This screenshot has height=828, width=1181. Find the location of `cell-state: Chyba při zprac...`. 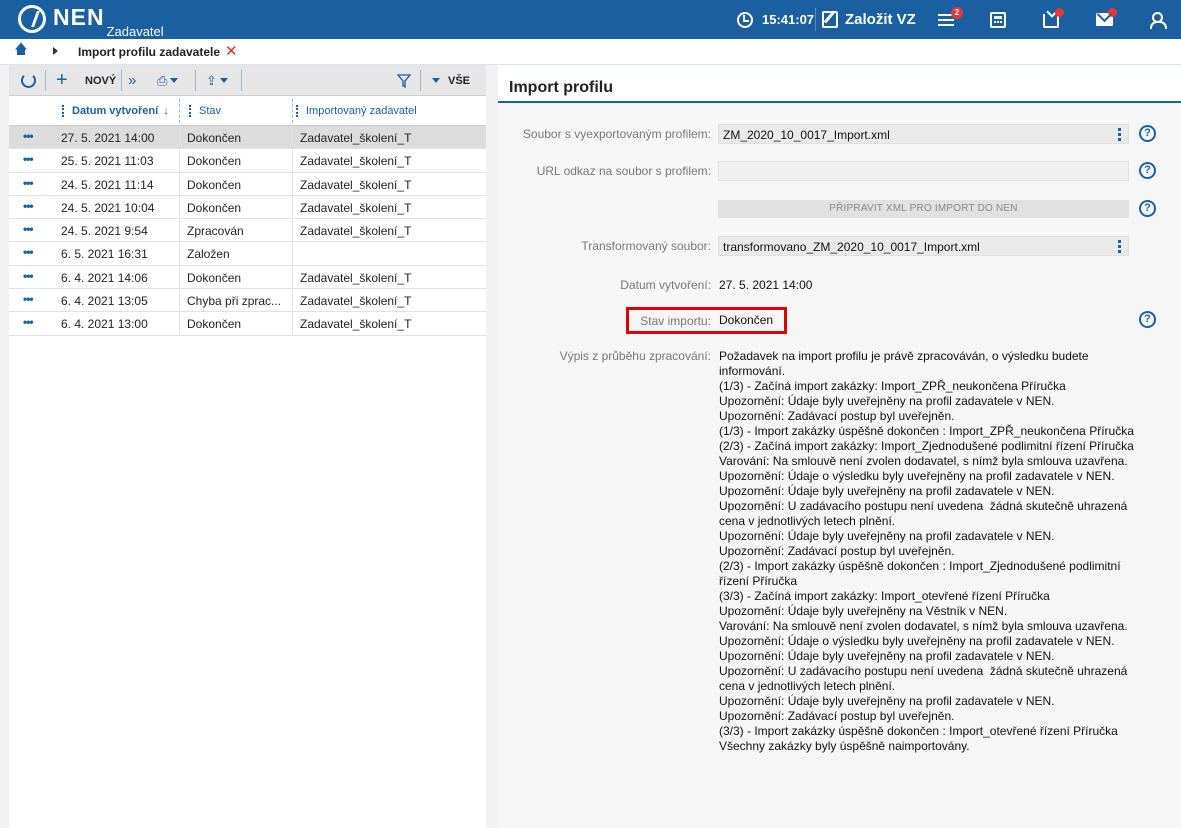

cell-state: Chyba při zprac... is located at coordinates (234, 301).